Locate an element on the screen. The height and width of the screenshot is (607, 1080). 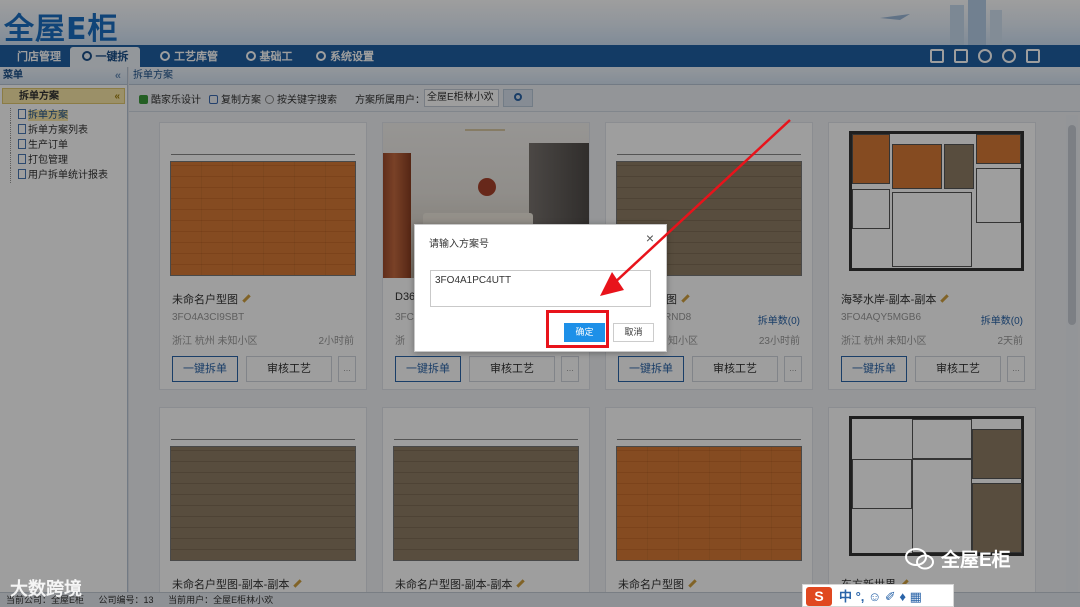
plan-number-dialog: 请输入方案号 × 确定 取消 is located at coordinates (540, 288).